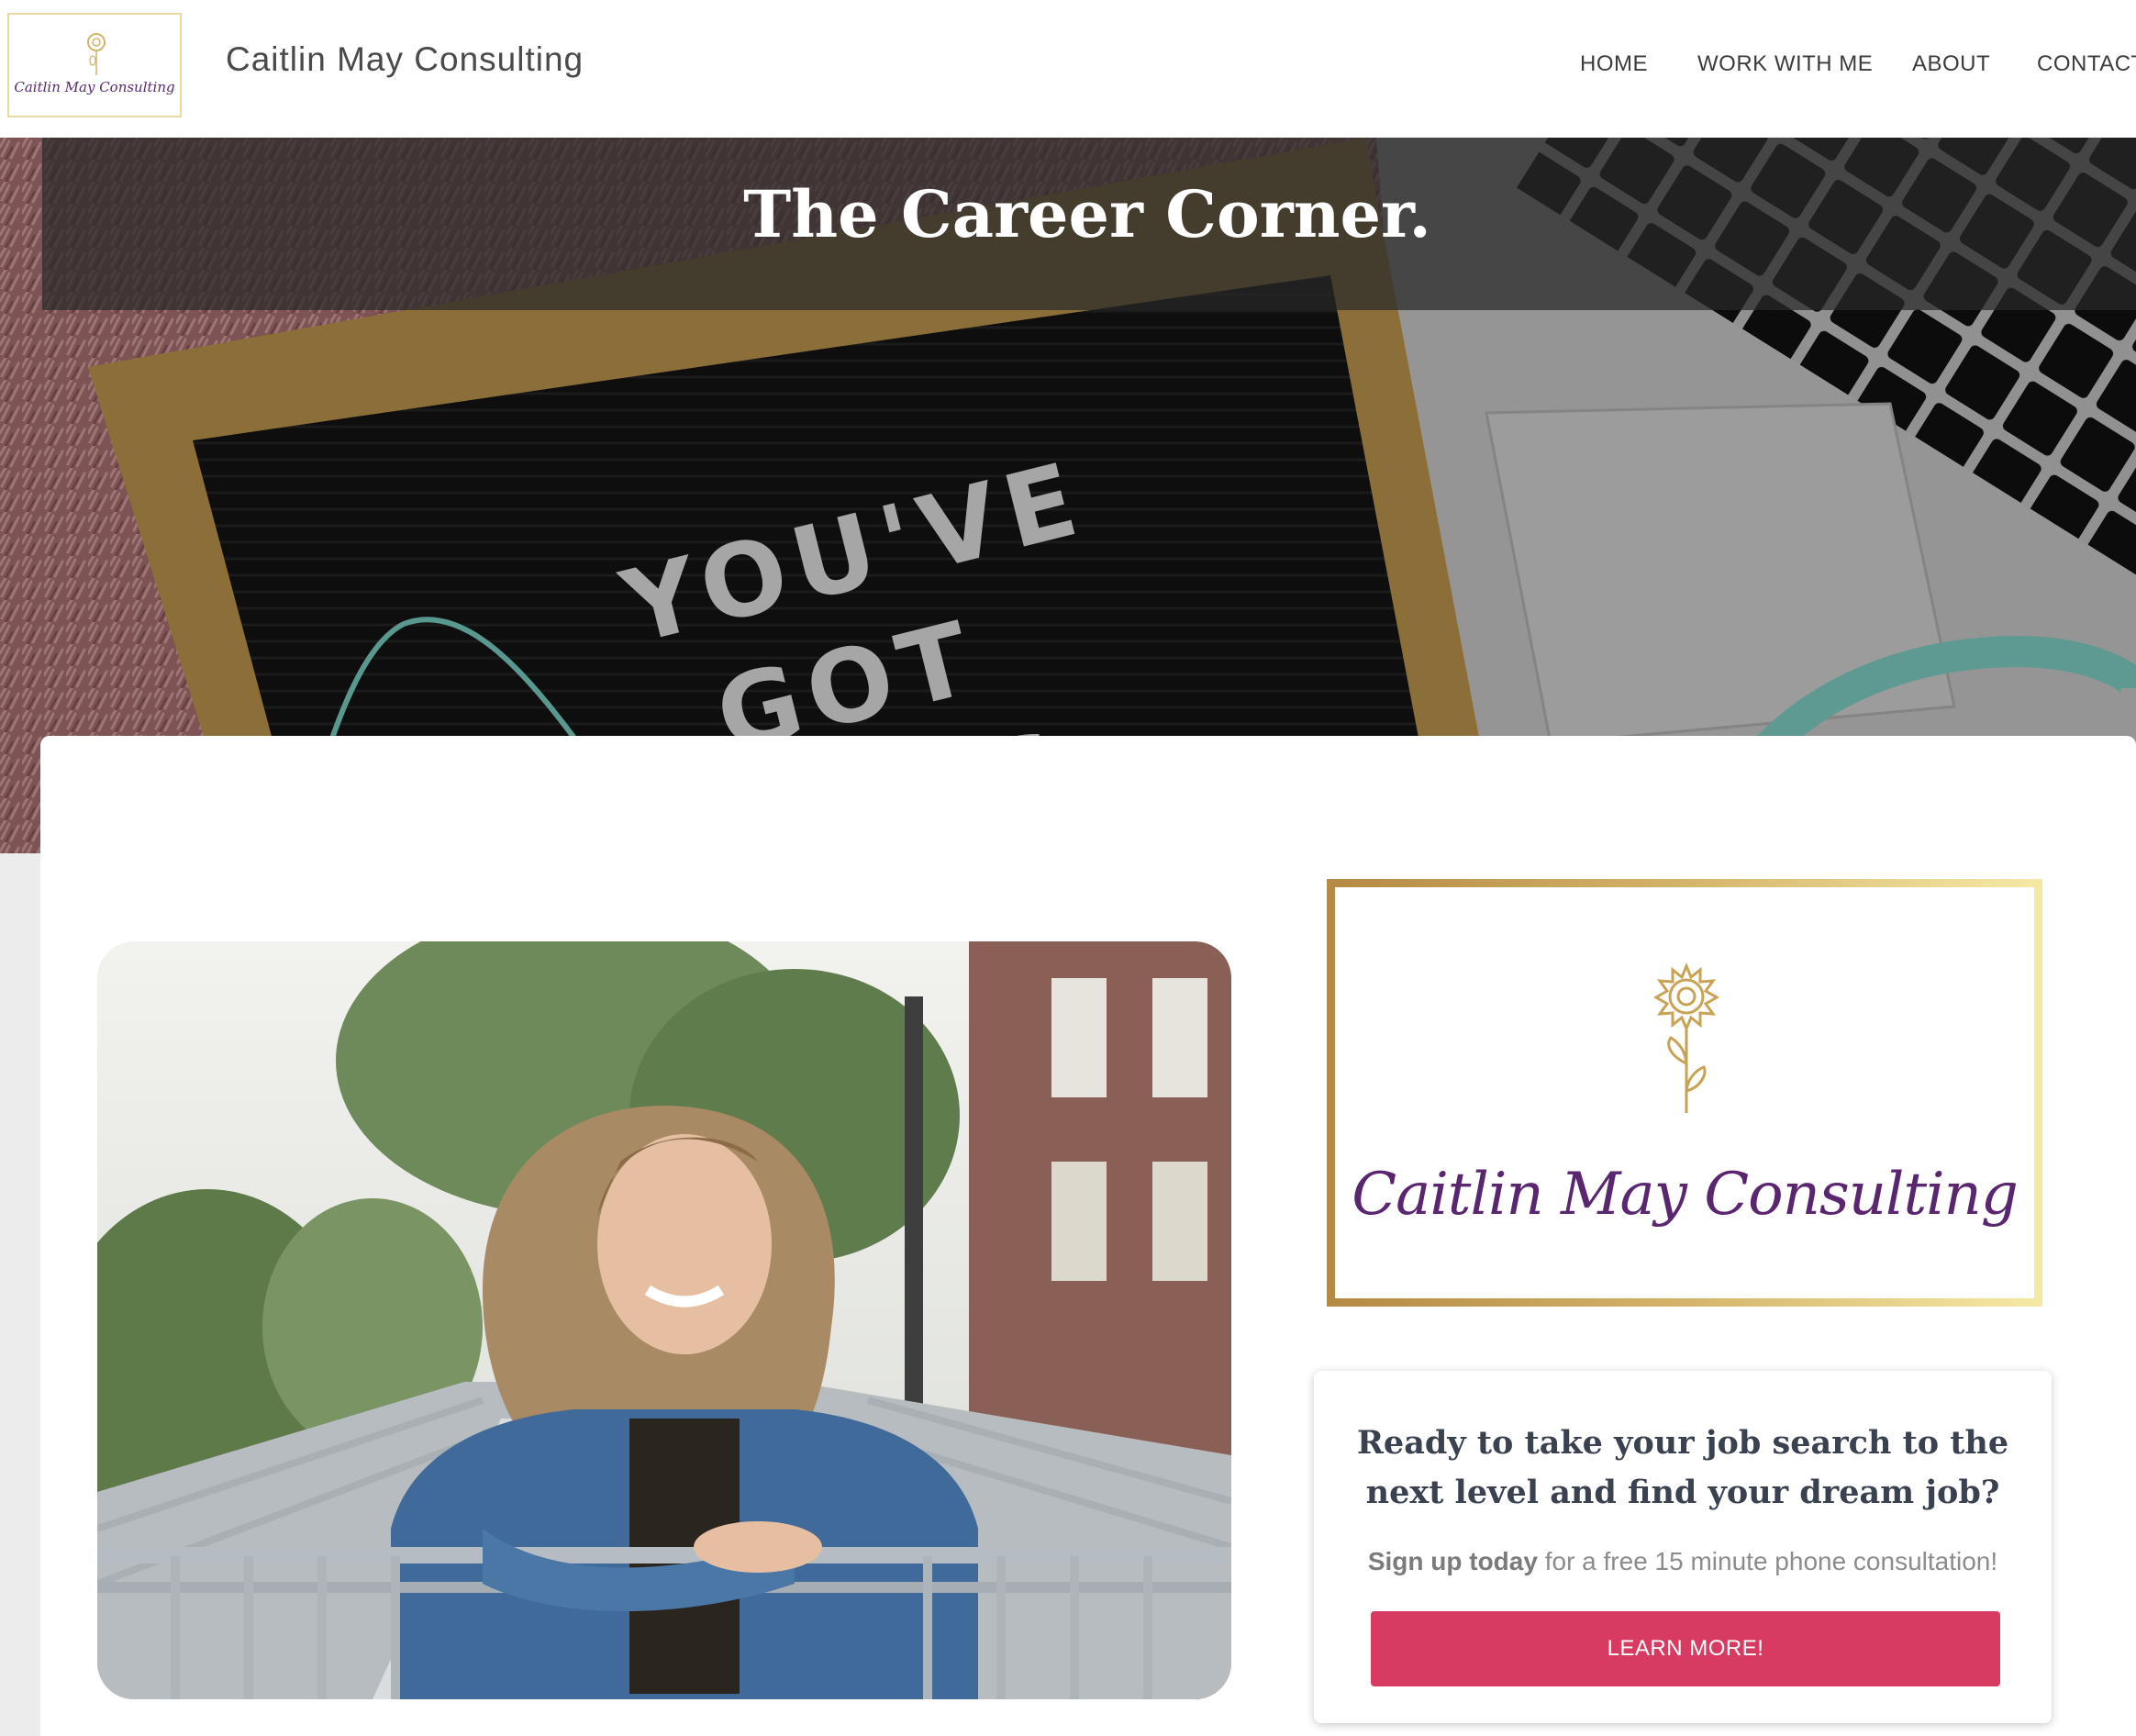 This screenshot has height=1736, width=2136. What do you see at coordinates (94, 87) in the screenshot?
I see `logo-text: Caitlin May Consulting` at bounding box center [94, 87].